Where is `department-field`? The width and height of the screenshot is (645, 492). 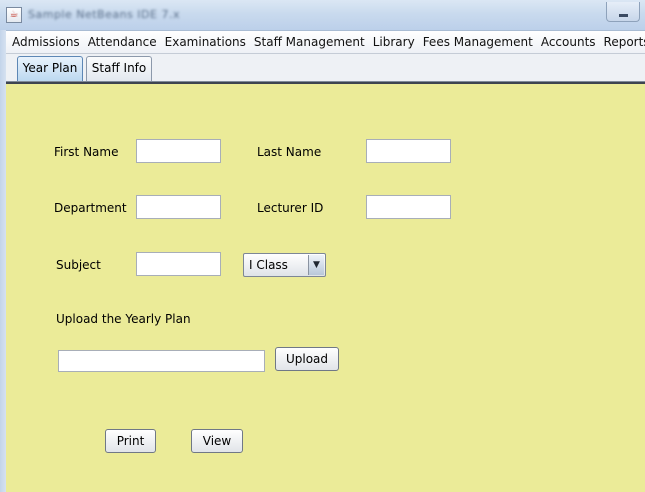 department-field is located at coordinates (178, 207).